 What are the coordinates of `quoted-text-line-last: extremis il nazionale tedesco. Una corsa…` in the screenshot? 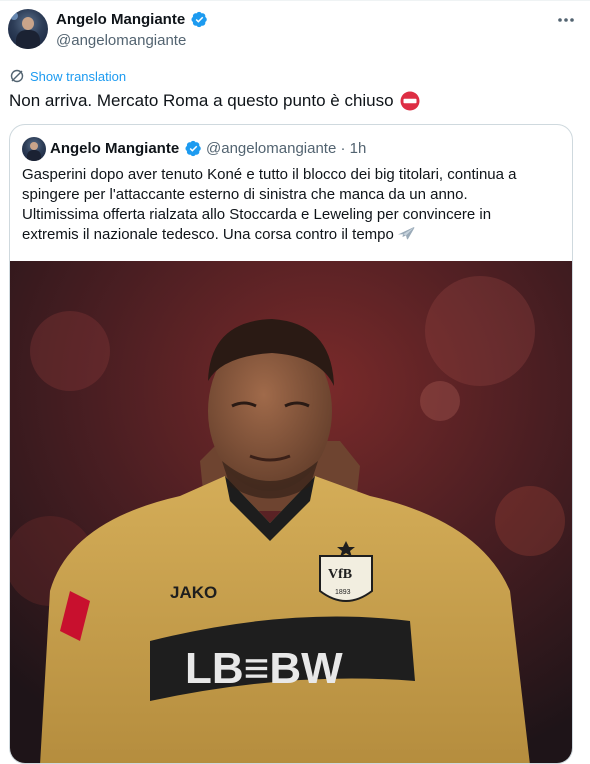 It's located at (292, 235).